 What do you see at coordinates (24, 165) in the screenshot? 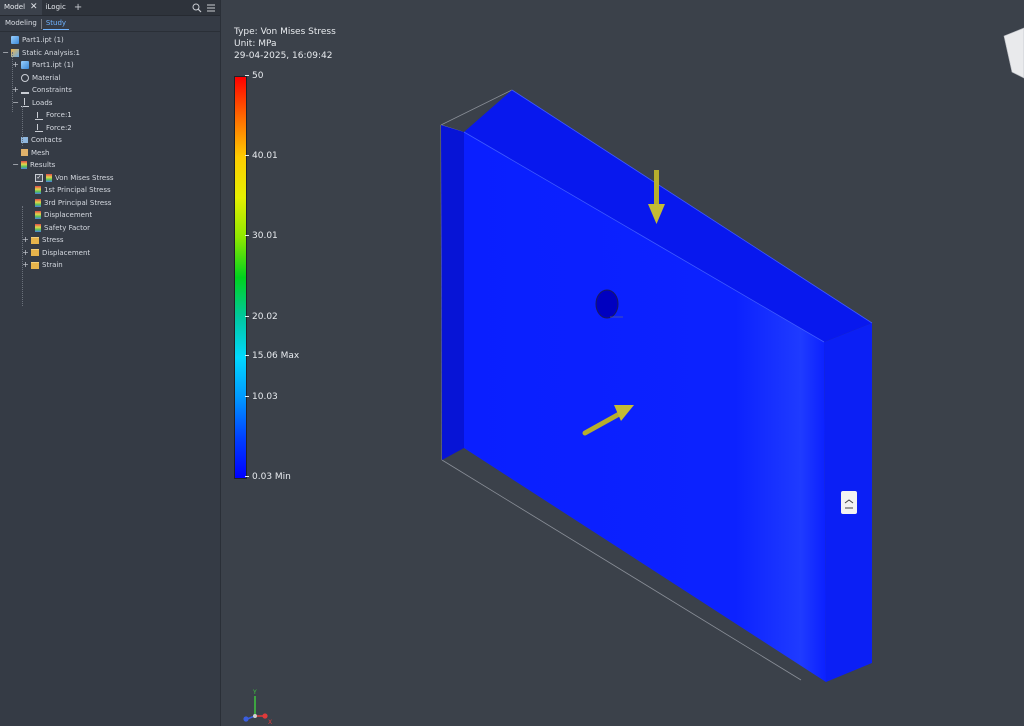
I see `results-icon` at bounding box center [24, 165].